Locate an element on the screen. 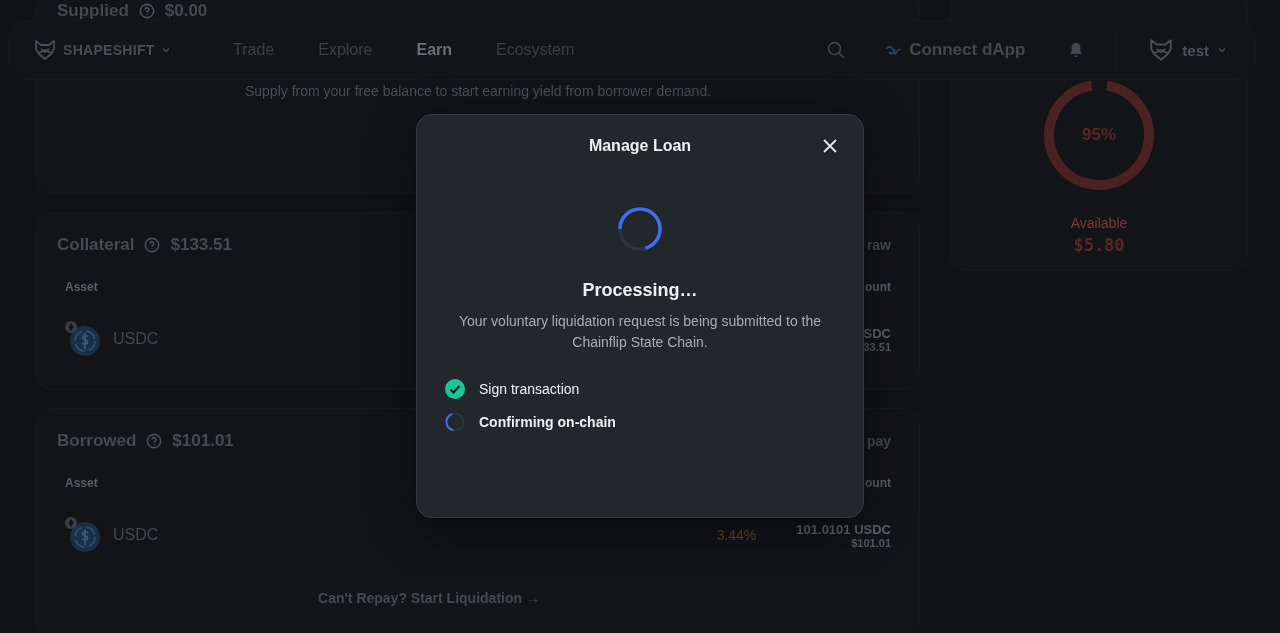 Image resolution: width=1280 pixels, height=633 pixels. processing-message: Your voluntary liquidation request is being submitted to the Chainflip State Chain. is located at coordinates (640, 332).